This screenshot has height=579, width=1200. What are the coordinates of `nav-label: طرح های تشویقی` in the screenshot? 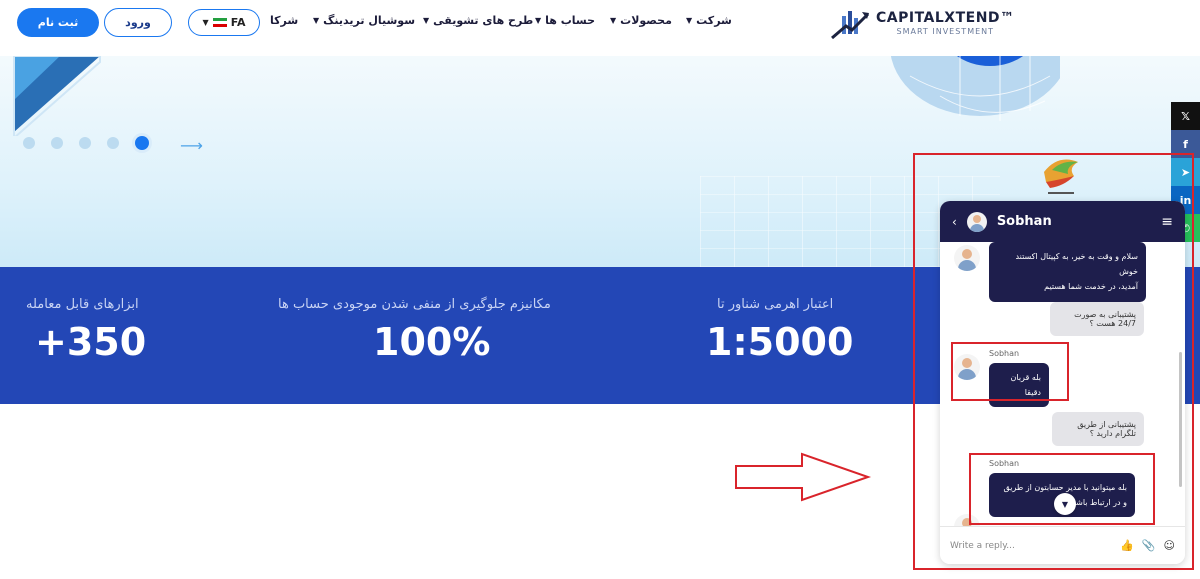 It's located at (483, 20).